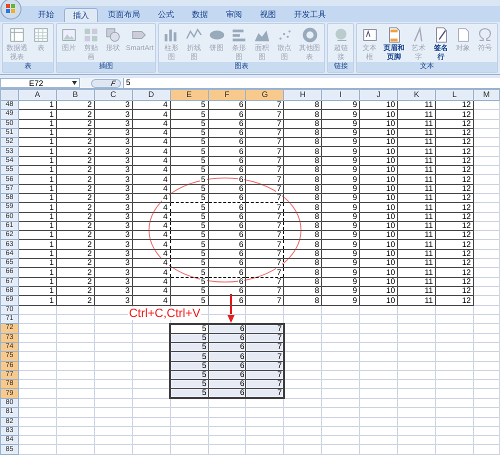  I want to click on omega-icon, so click(485, 35).